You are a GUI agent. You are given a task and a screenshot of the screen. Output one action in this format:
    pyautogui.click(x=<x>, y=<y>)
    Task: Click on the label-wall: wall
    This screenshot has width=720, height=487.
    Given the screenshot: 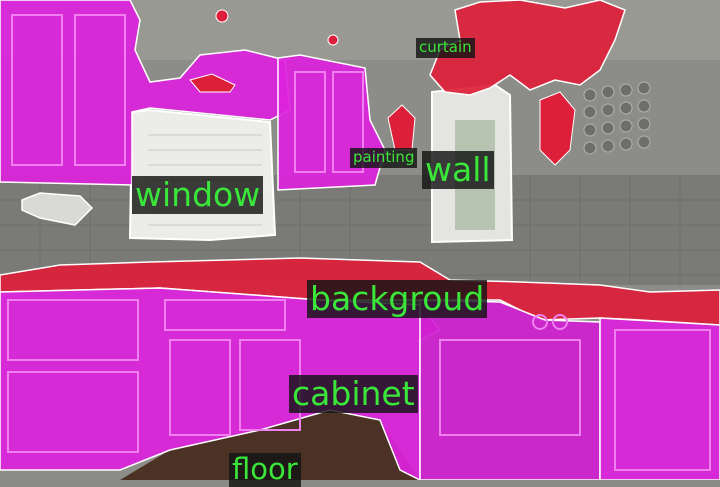 What is the action you would take?
    pyautogui.click(x=458, y=170)
    